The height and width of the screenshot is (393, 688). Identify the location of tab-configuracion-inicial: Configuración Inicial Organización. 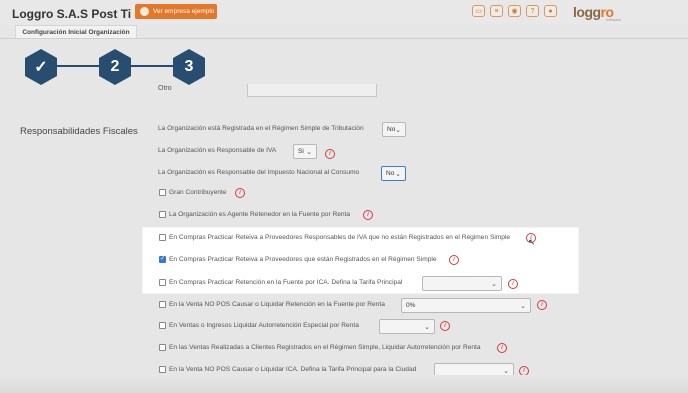
(76, 31).